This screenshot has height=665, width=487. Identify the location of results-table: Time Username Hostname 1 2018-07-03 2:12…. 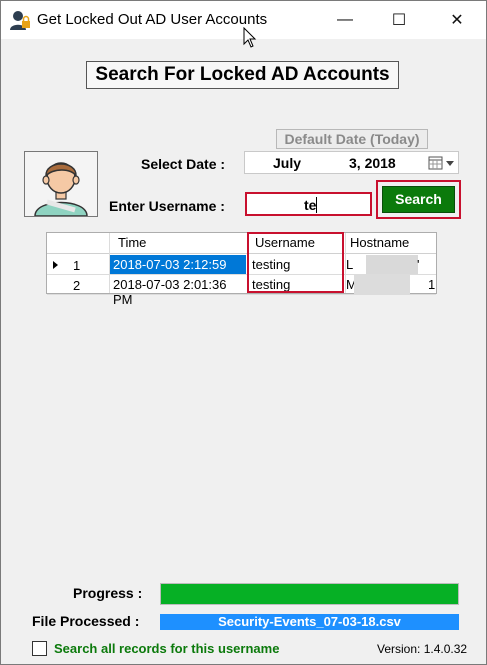
(241, 269).